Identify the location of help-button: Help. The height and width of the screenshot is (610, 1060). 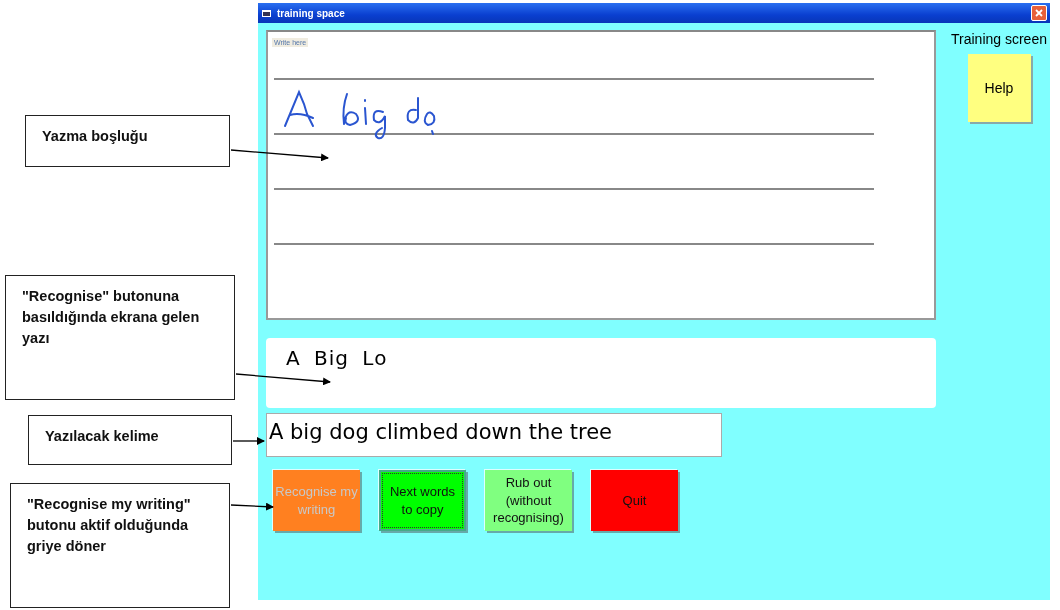
(999, 88).